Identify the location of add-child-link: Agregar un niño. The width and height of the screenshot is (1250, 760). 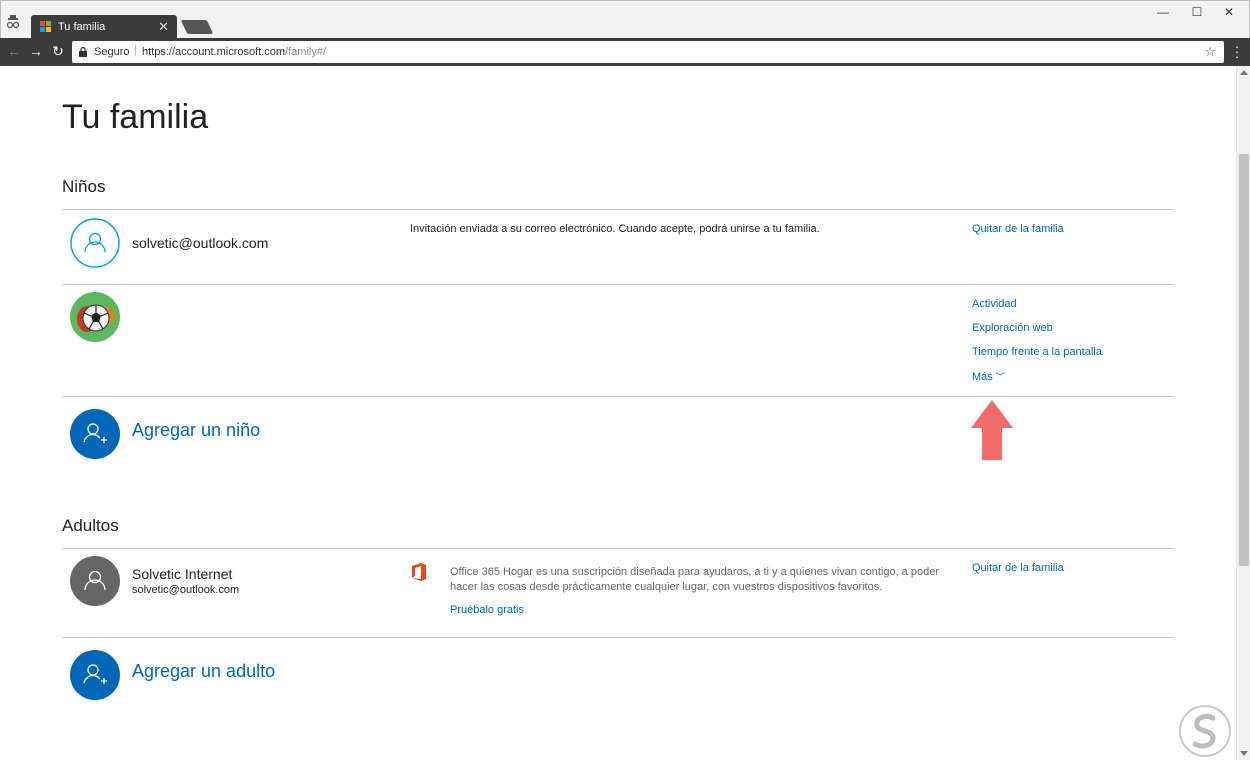
(196, 430).